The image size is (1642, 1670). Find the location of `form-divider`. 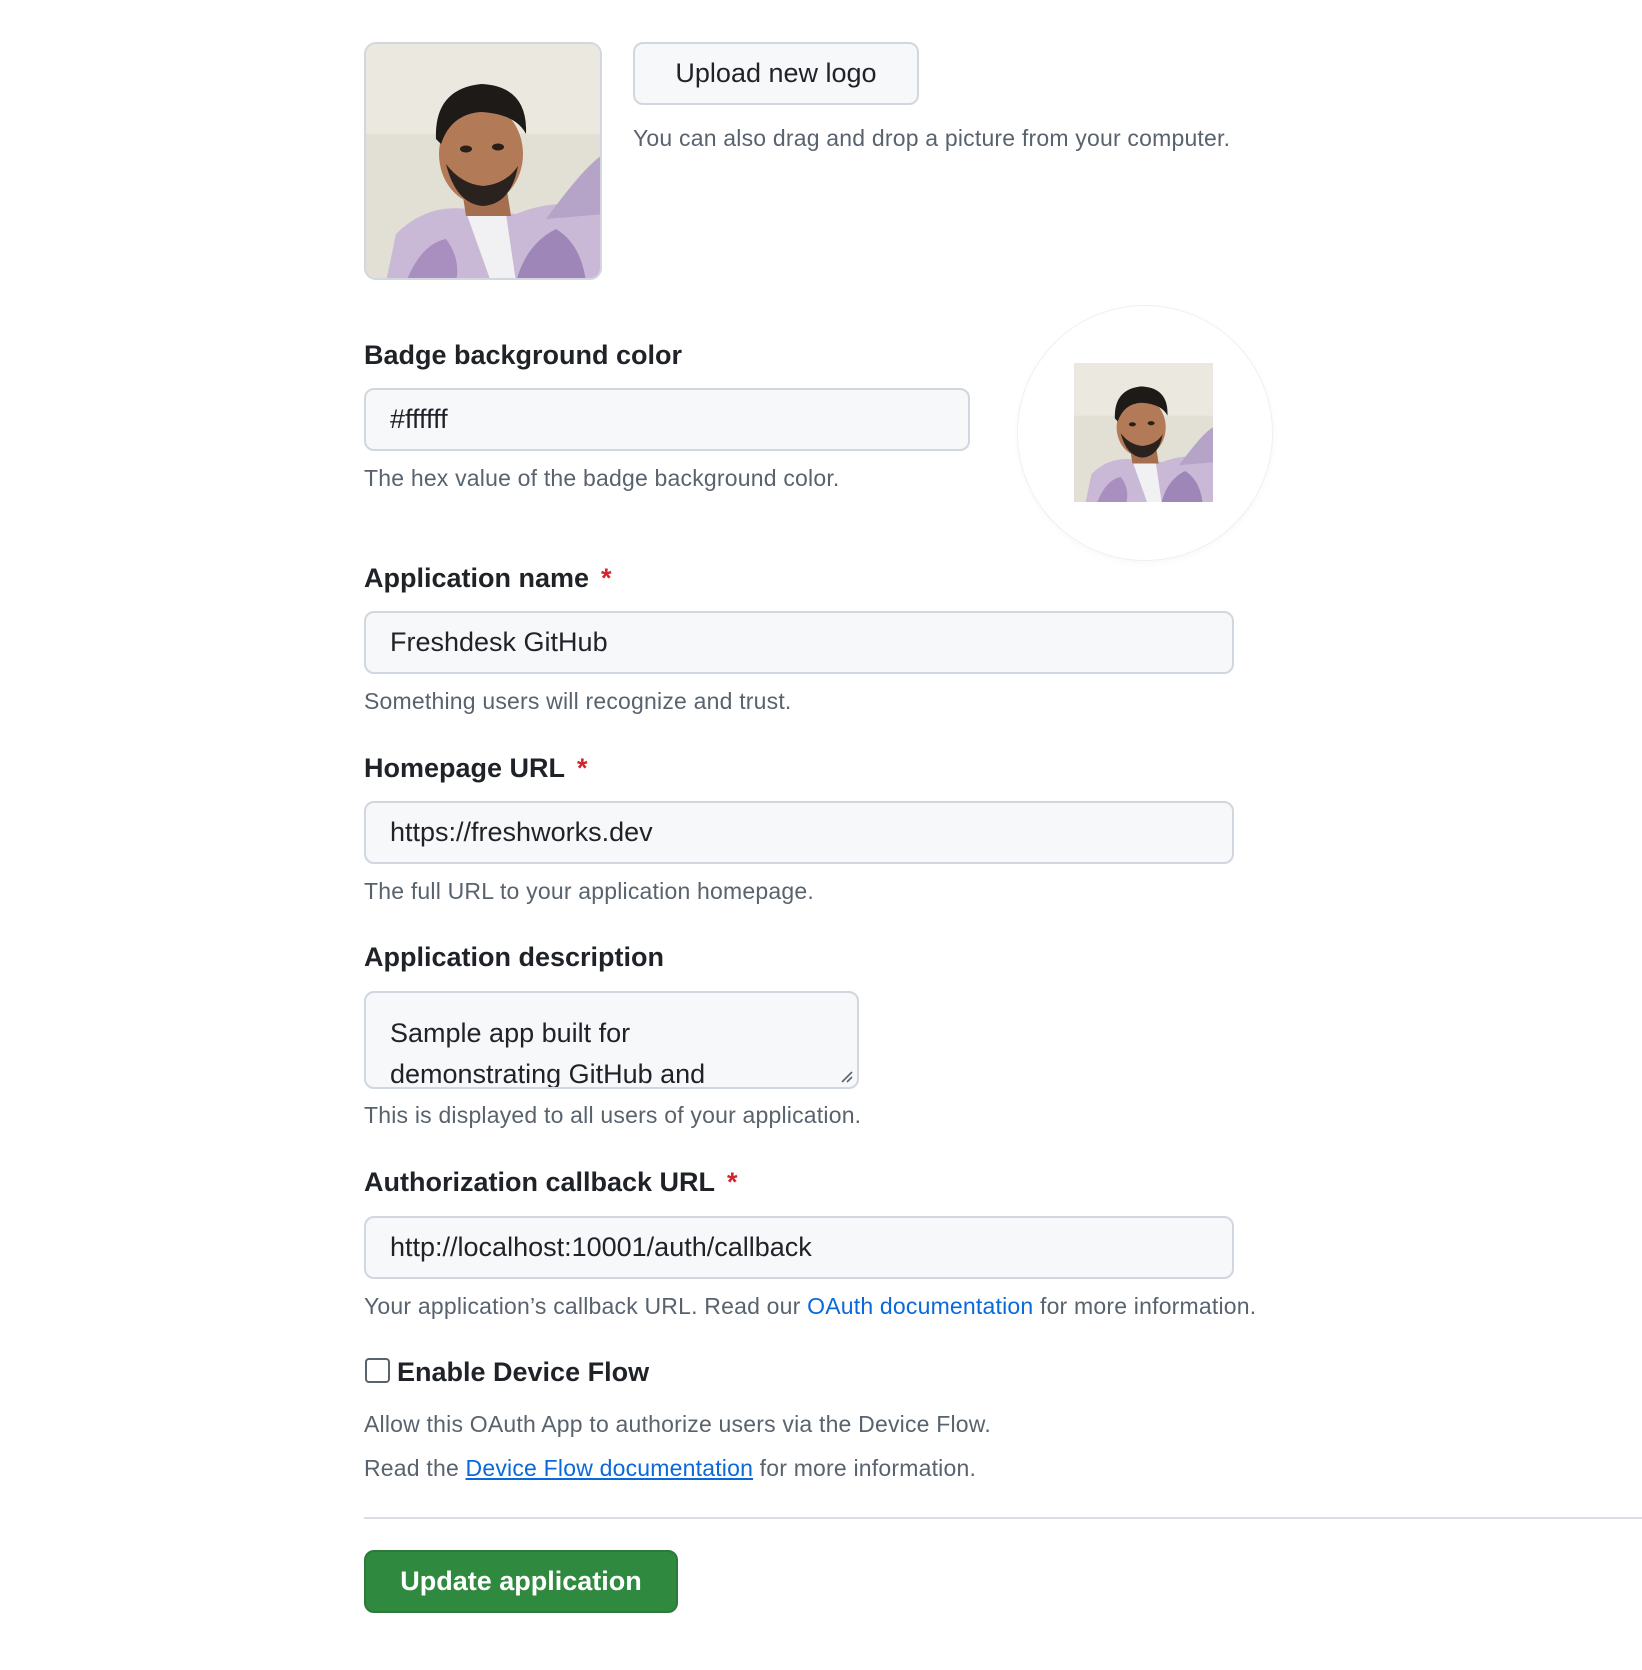

form-divider is located at coordinates (1003, 1518).